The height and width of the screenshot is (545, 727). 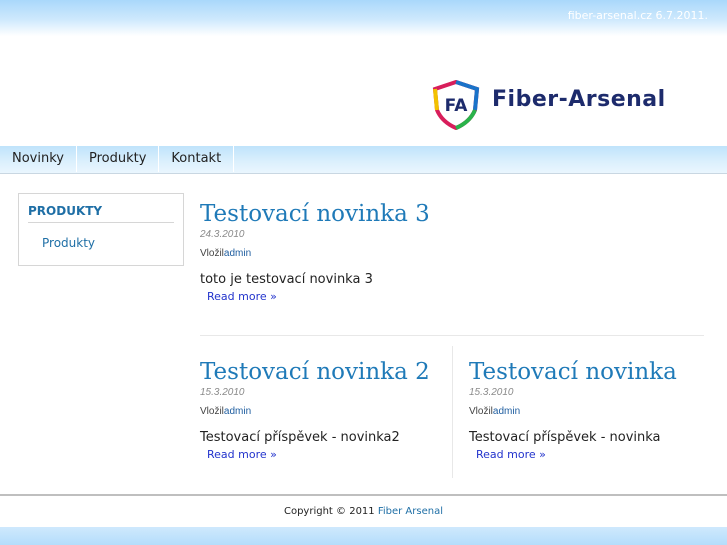 I want to click on footer-copyright: Copyright © 2011 Fiber Arsenal, so click(x=363, y=511).